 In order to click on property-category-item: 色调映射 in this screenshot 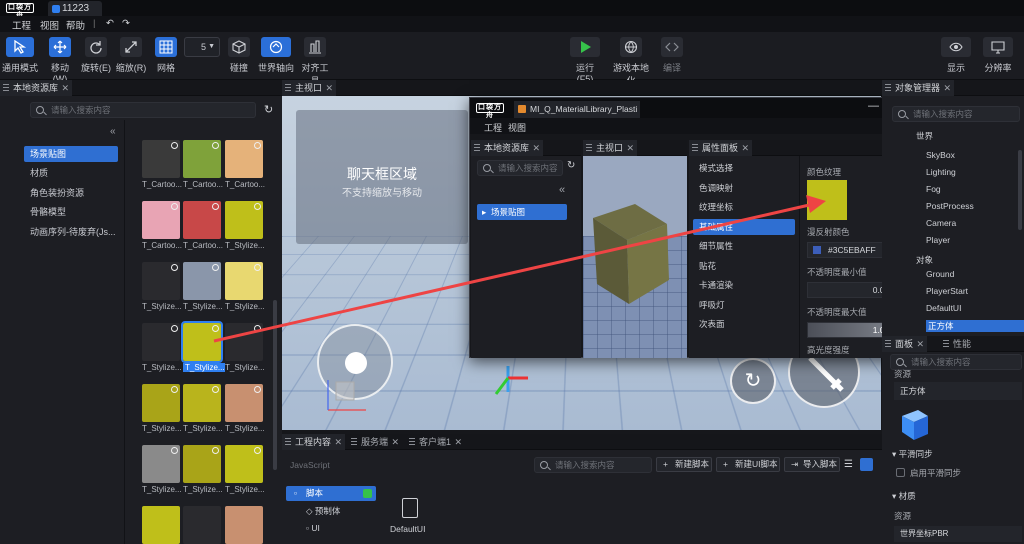, I will do `click(744, 188)`.